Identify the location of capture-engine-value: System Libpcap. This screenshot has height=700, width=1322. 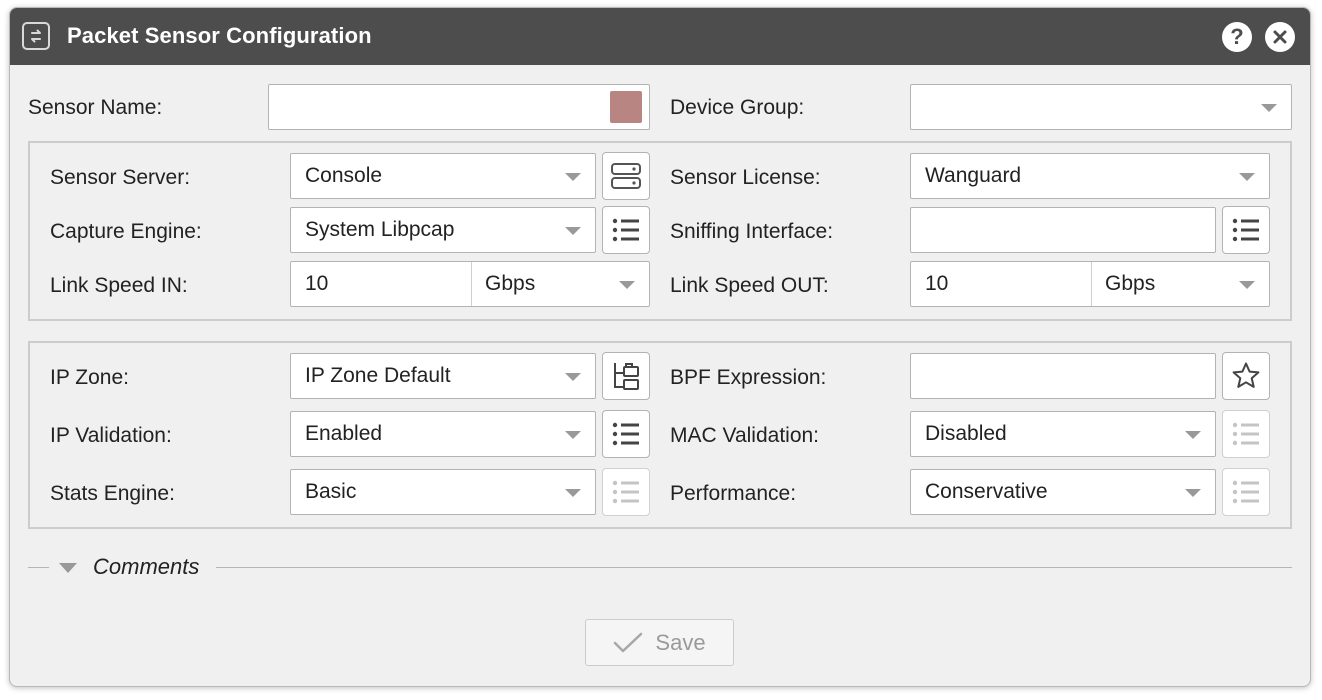
(380, 229).